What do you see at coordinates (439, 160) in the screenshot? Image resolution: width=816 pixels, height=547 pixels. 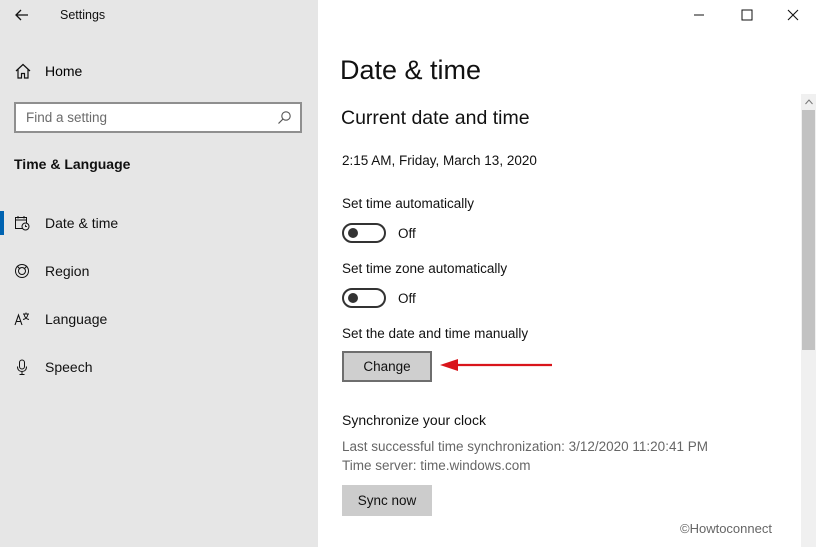 I see `current-date-time: 2:15 AM, Friday, March 13, 2020` at bounding box center [439, 160].